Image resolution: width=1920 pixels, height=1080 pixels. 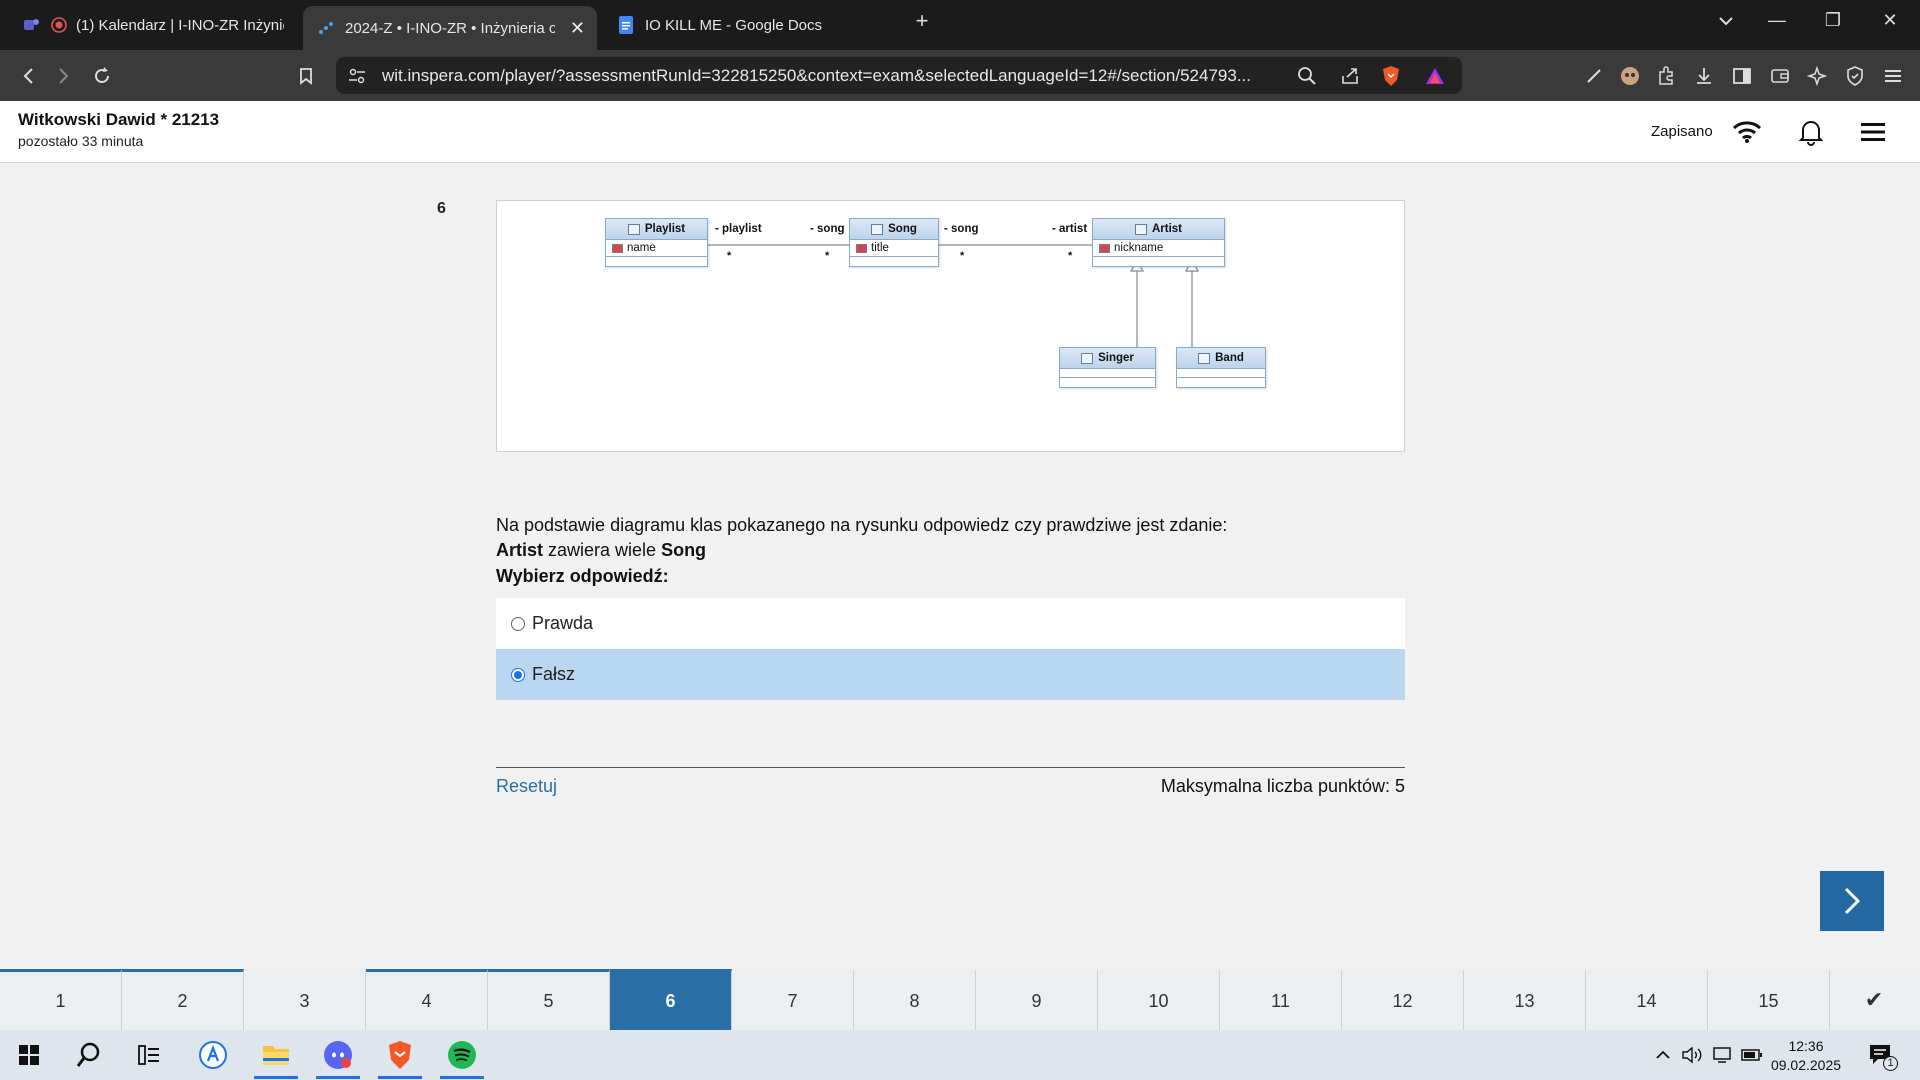 What do you see at coordinates (915, 999) in the screenshot?
I see `question-nav-item: 8` at bounding box center [915, 999].